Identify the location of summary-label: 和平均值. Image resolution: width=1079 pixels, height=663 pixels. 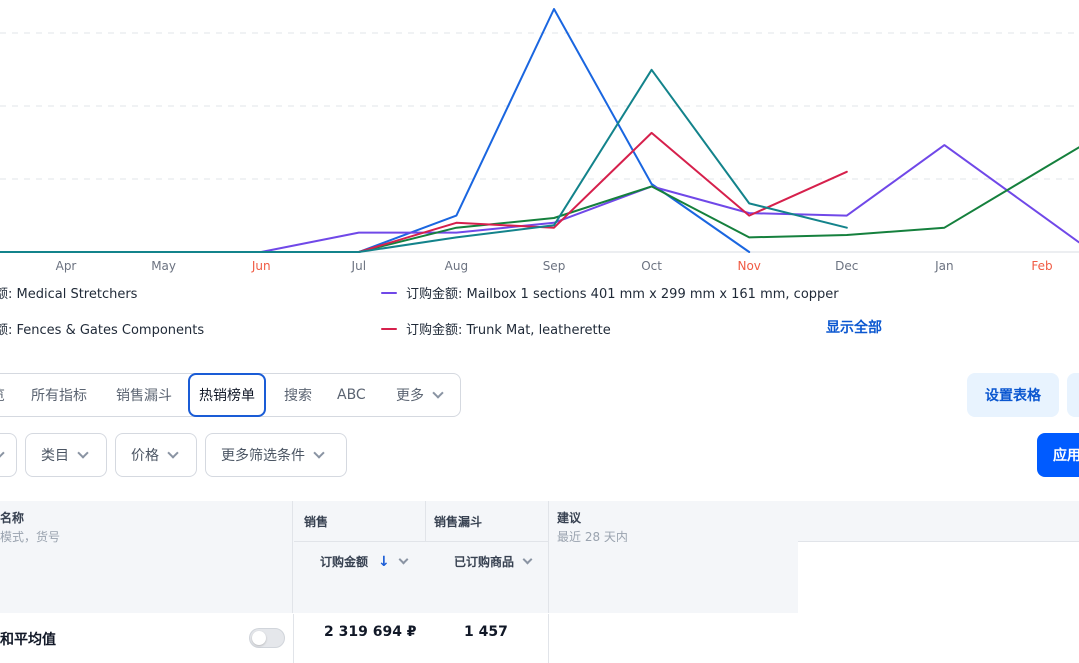
(28, 640).